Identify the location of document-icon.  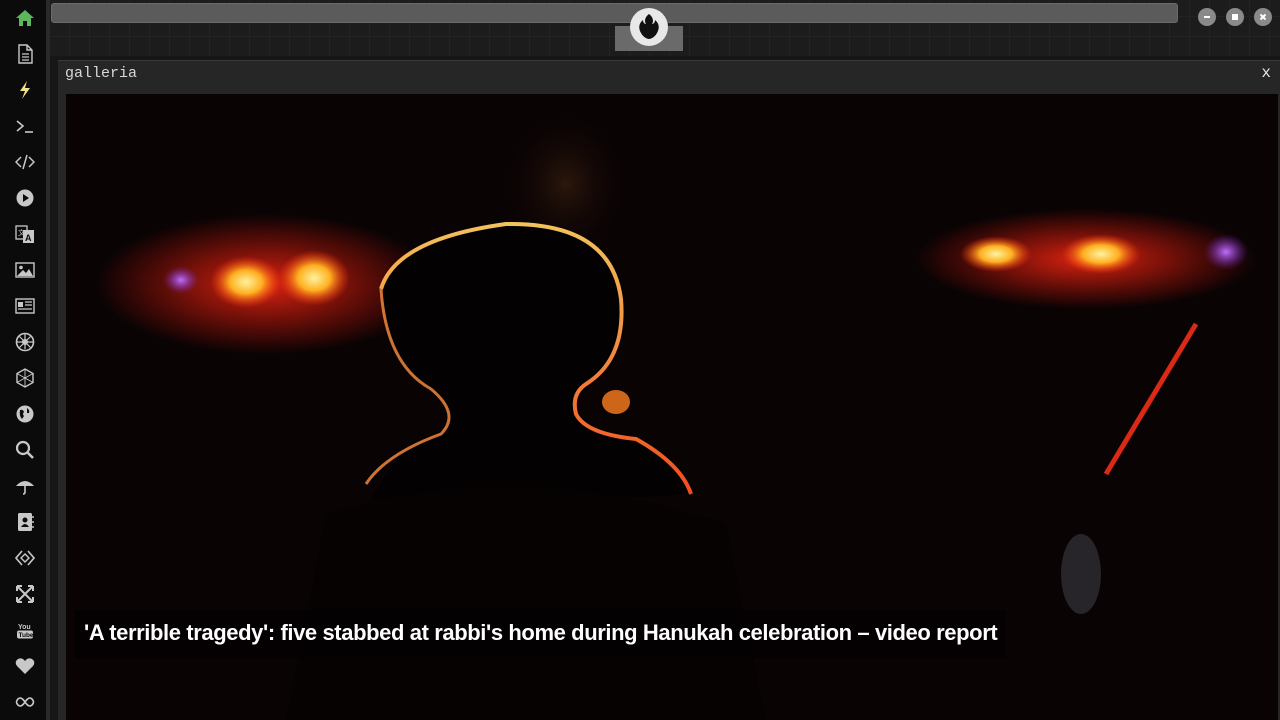
(25, 54).